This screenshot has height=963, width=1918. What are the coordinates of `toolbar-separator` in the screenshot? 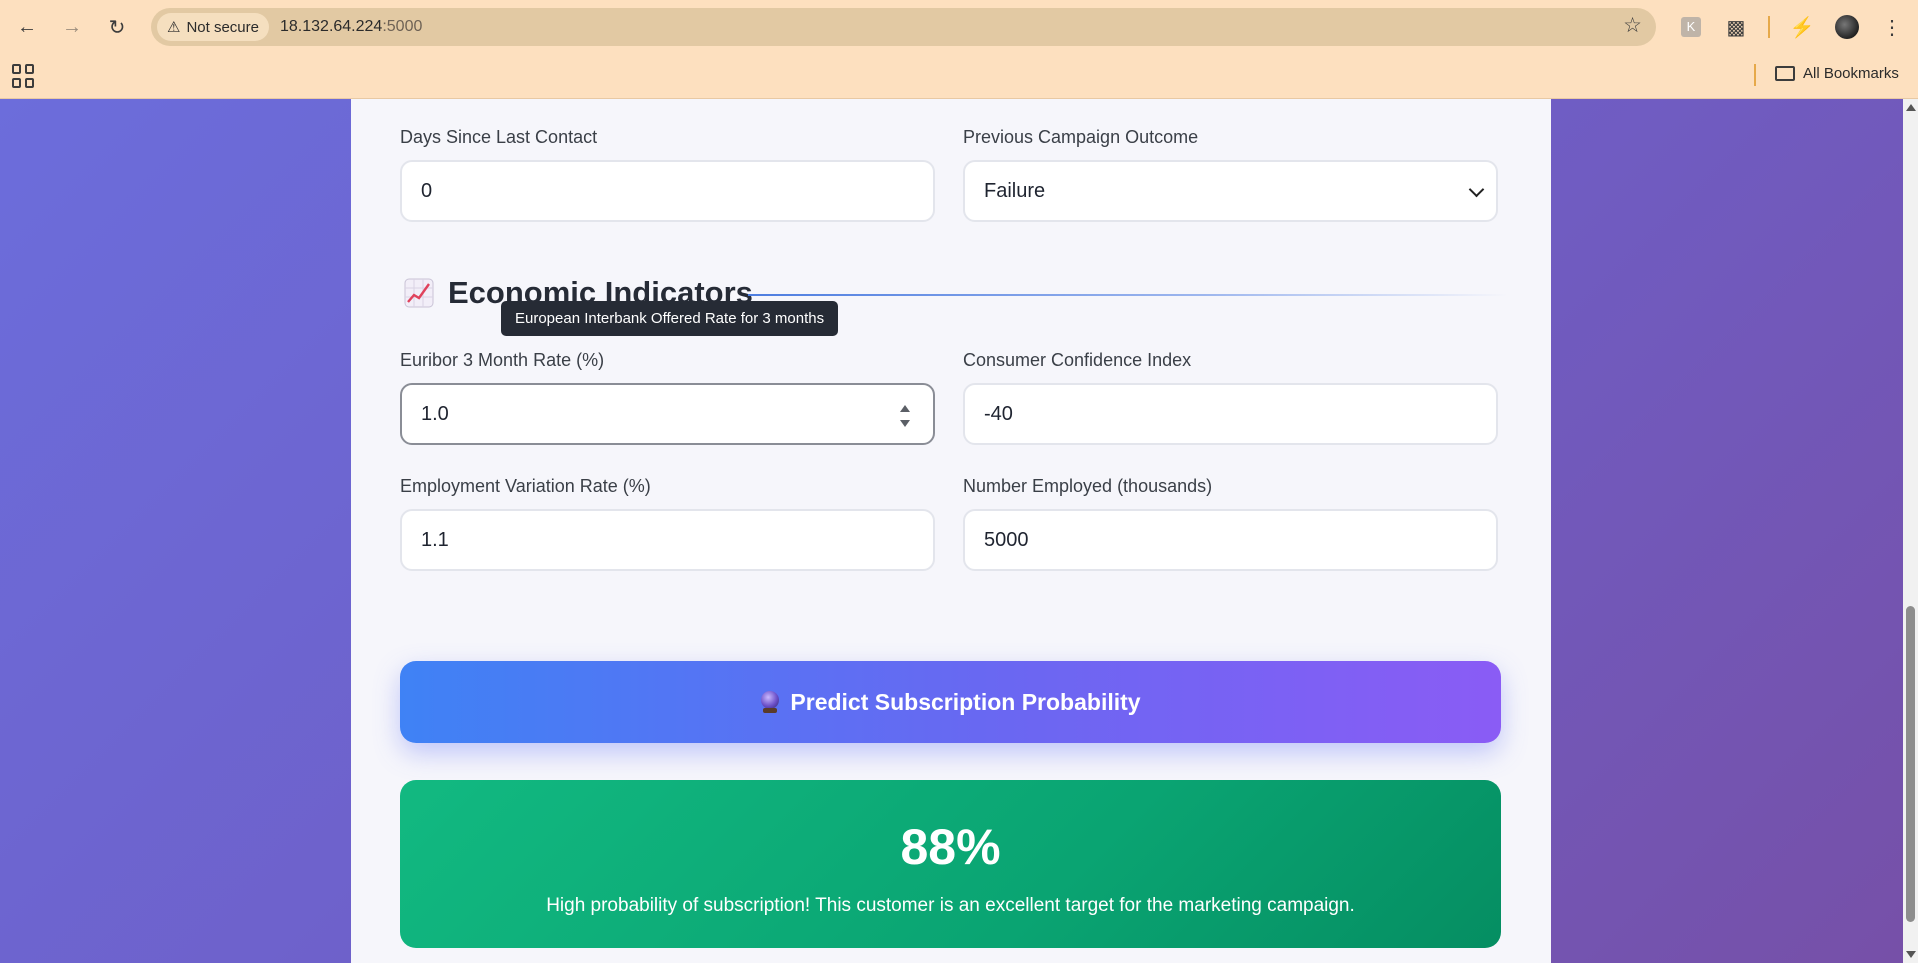 It's located at (1769, 27).